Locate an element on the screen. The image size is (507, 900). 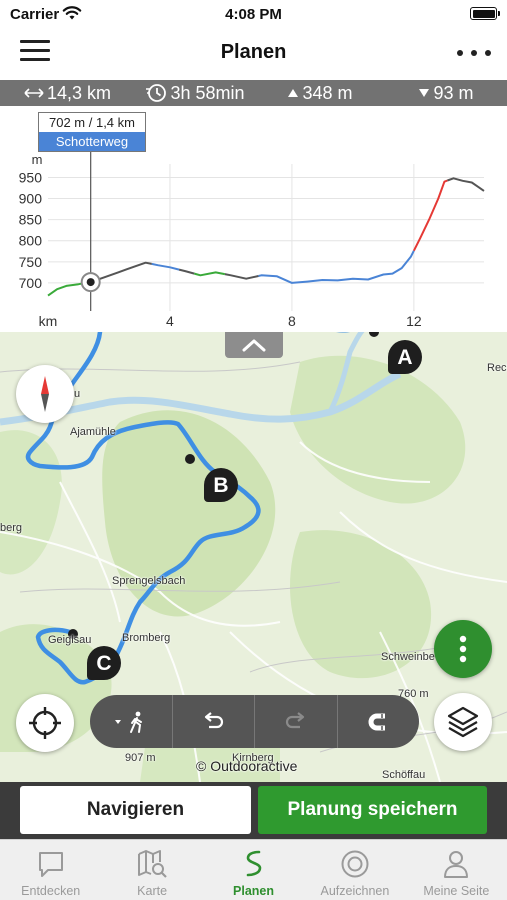
stat-duration-value: 3h 58min is located at coordinates (207, 92).